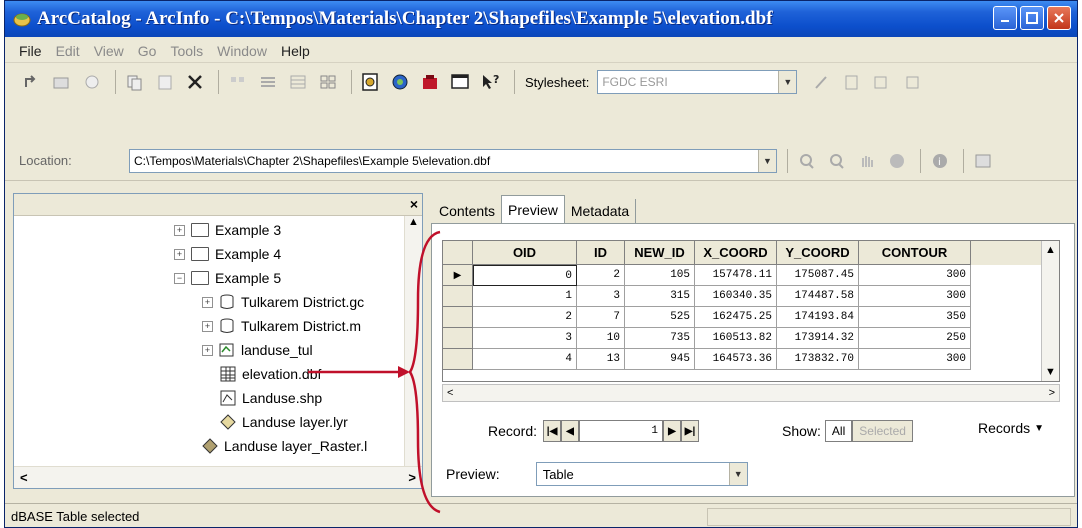  Describe the element at coordinates (736, 296) in the screenshot. I see `table-cell: 160340.35` at that location.